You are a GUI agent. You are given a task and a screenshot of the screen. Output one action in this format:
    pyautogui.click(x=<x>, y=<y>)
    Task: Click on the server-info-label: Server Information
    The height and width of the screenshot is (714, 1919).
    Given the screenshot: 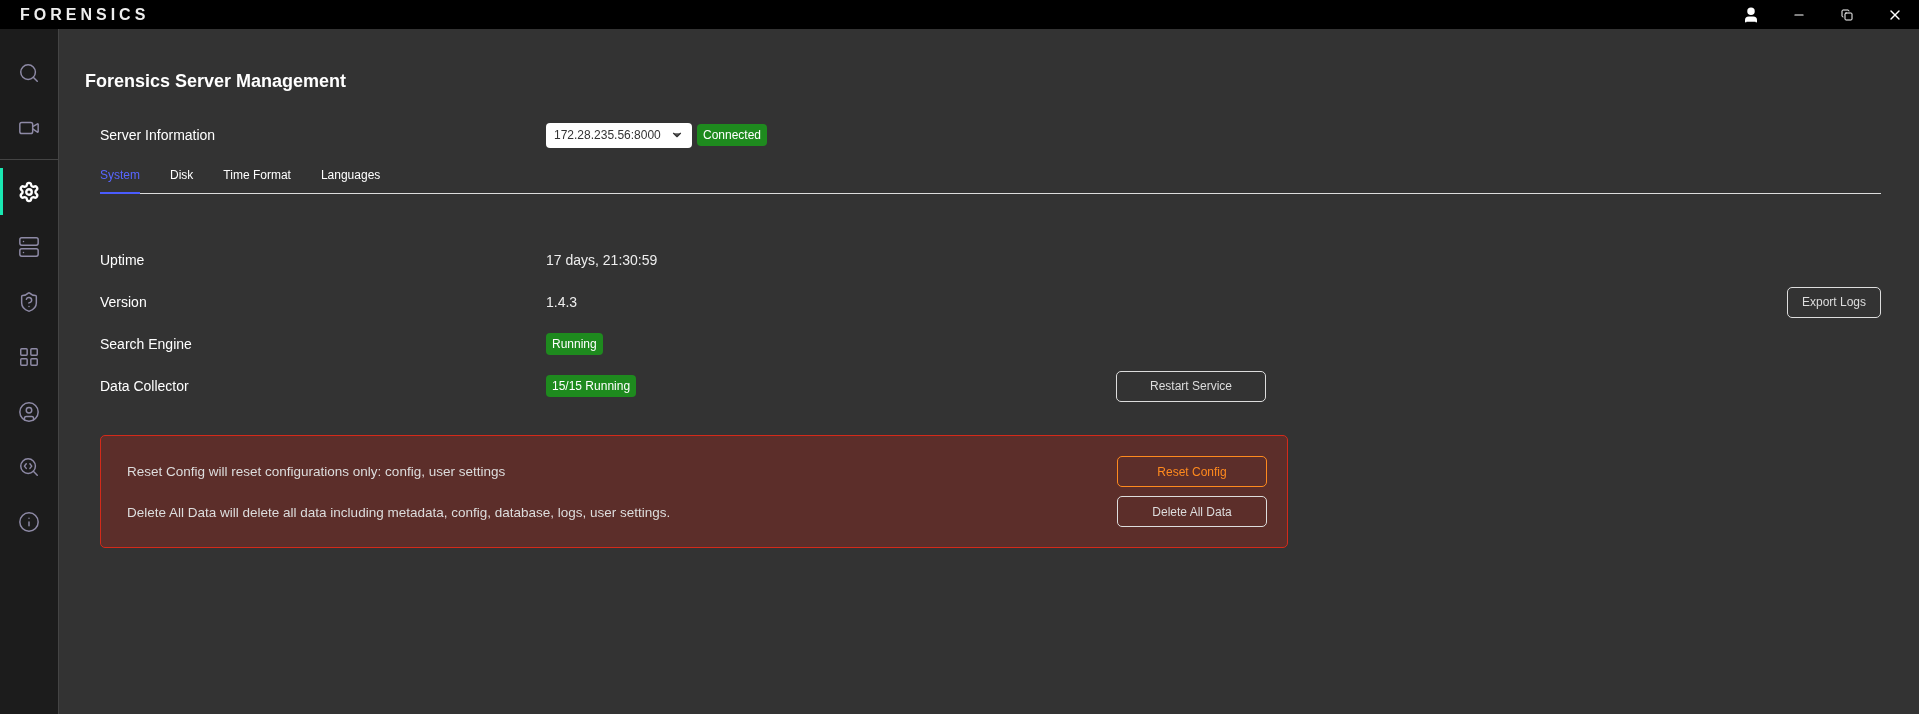 What is the action you would take?
    pyautogui.click(x=158, y=135)
    